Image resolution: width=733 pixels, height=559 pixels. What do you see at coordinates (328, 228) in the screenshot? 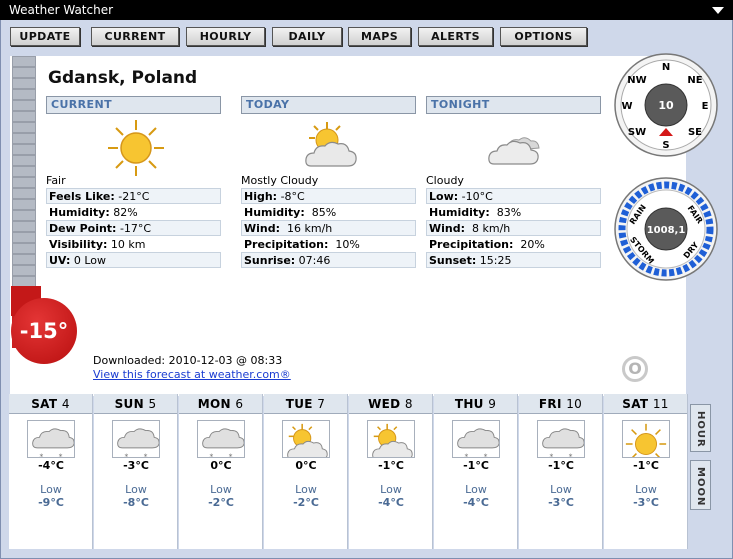
I see `today-info-row: Wind: 16 km/h` at bounding box center [328, 228].